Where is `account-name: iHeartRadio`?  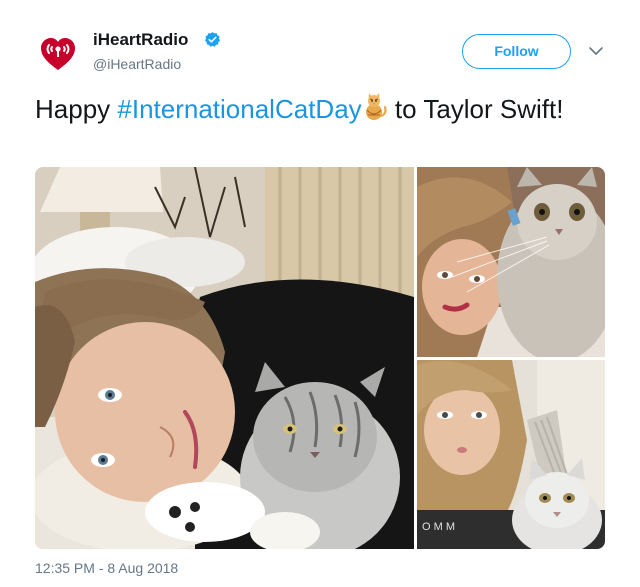 account-name: iHeartRadio is located at coordinates (140, 40).